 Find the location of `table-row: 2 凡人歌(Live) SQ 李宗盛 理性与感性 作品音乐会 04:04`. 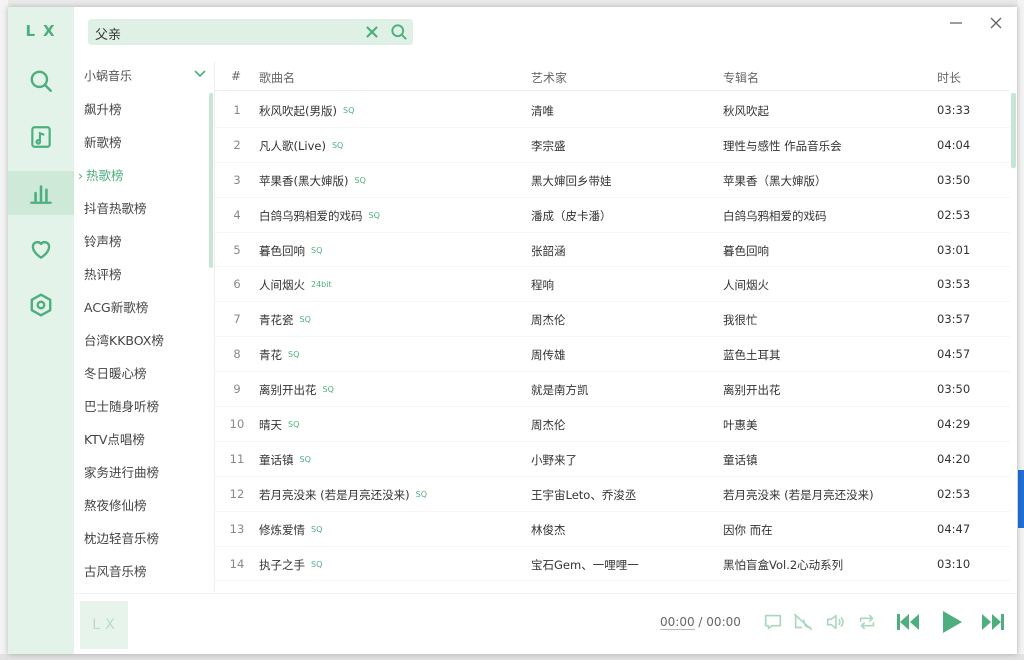

table-row: 2 凡人歌(Live) SQ 李宗盛 理性与感性 作品音乐会 04:04 is located at coordinates (612, 145).